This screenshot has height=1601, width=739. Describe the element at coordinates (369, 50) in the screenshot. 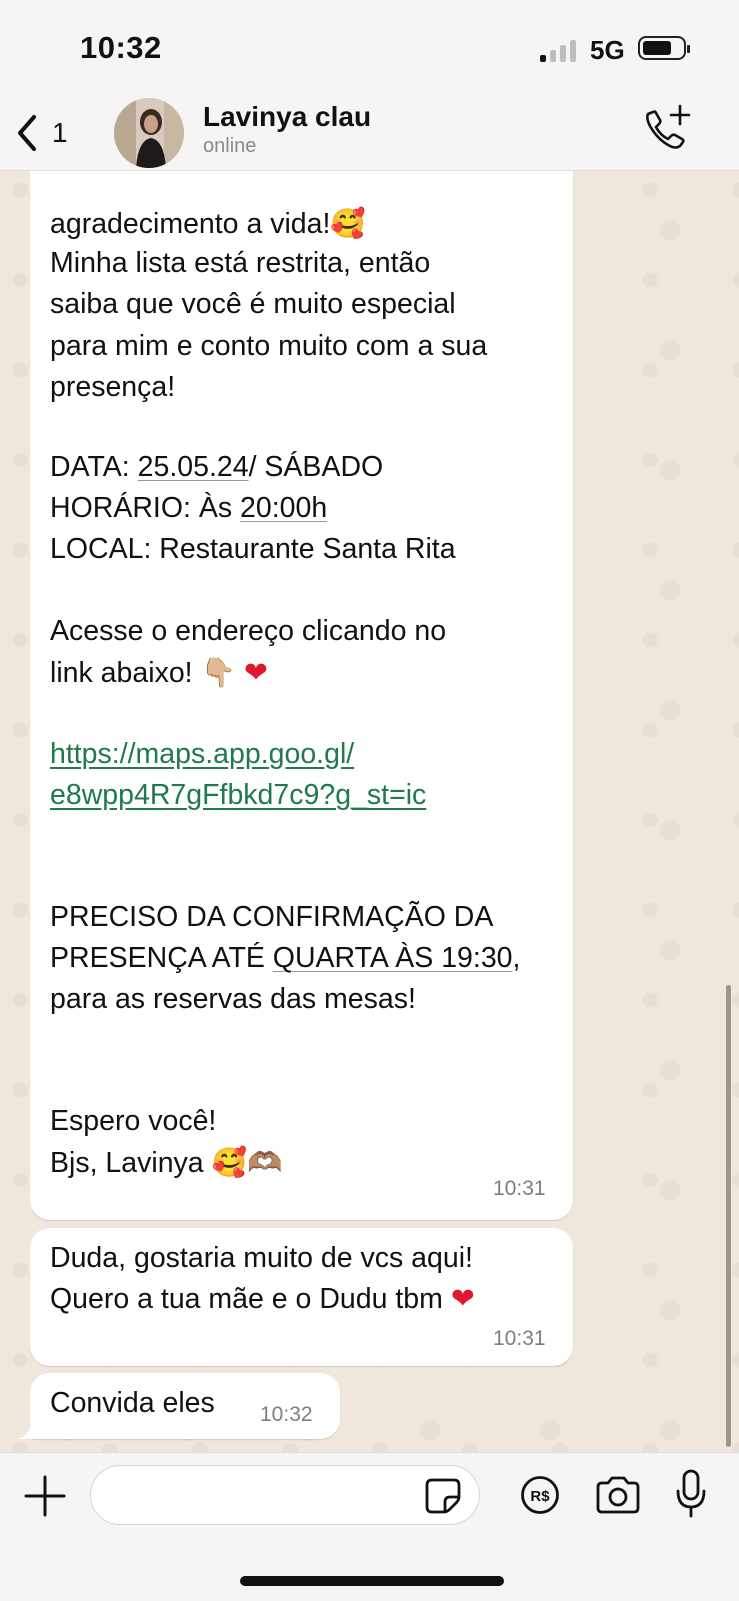

I see `status-bar: 10:32 5G` at that location.